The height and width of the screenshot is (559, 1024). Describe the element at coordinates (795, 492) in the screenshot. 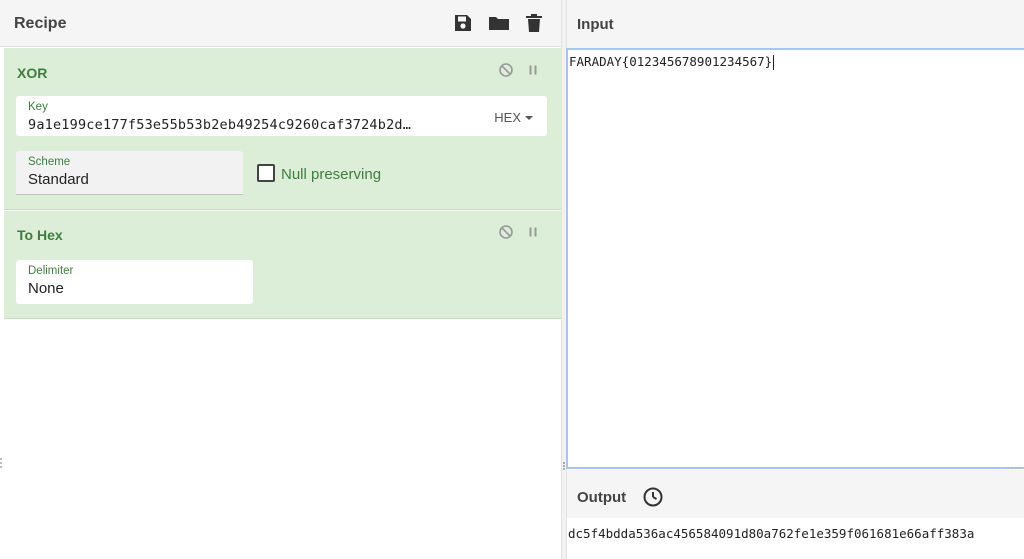

I see `output-header: Output` at that location.